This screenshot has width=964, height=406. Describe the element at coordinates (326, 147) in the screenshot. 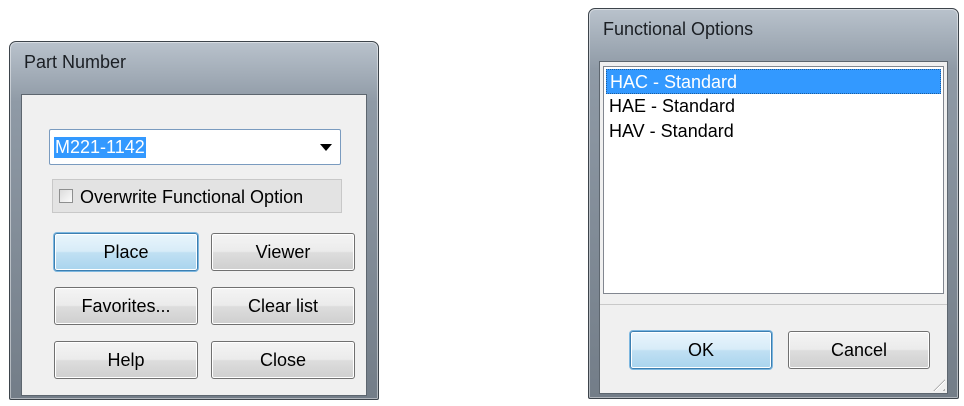

I see `chevron-down-icon` at that location.